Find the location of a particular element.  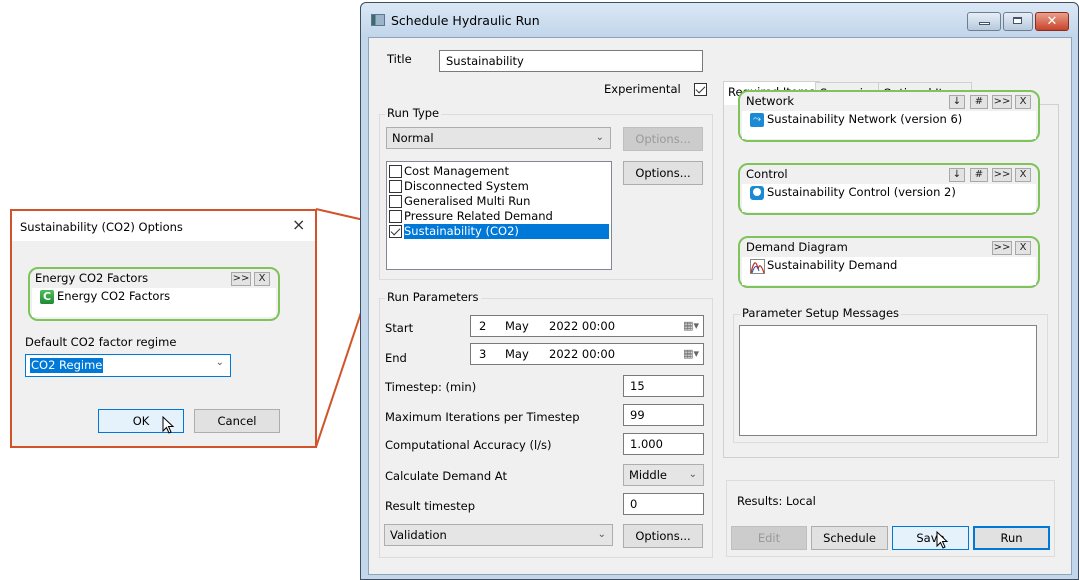

run-type-list-item: Cost Management is located at coordinates (499, 171).